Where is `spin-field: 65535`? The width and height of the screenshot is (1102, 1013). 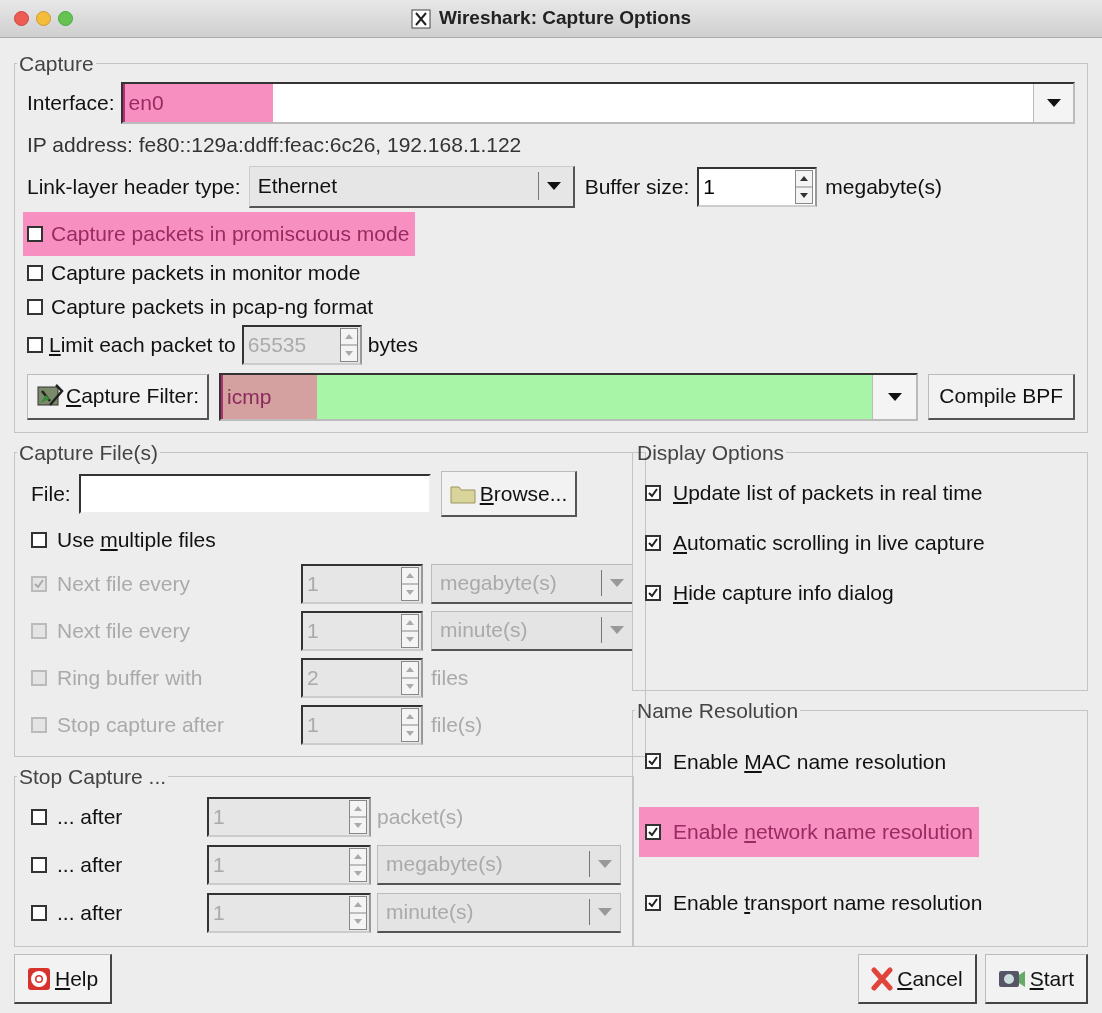
spin-field: 65535 is located at coordinates (301, 344).